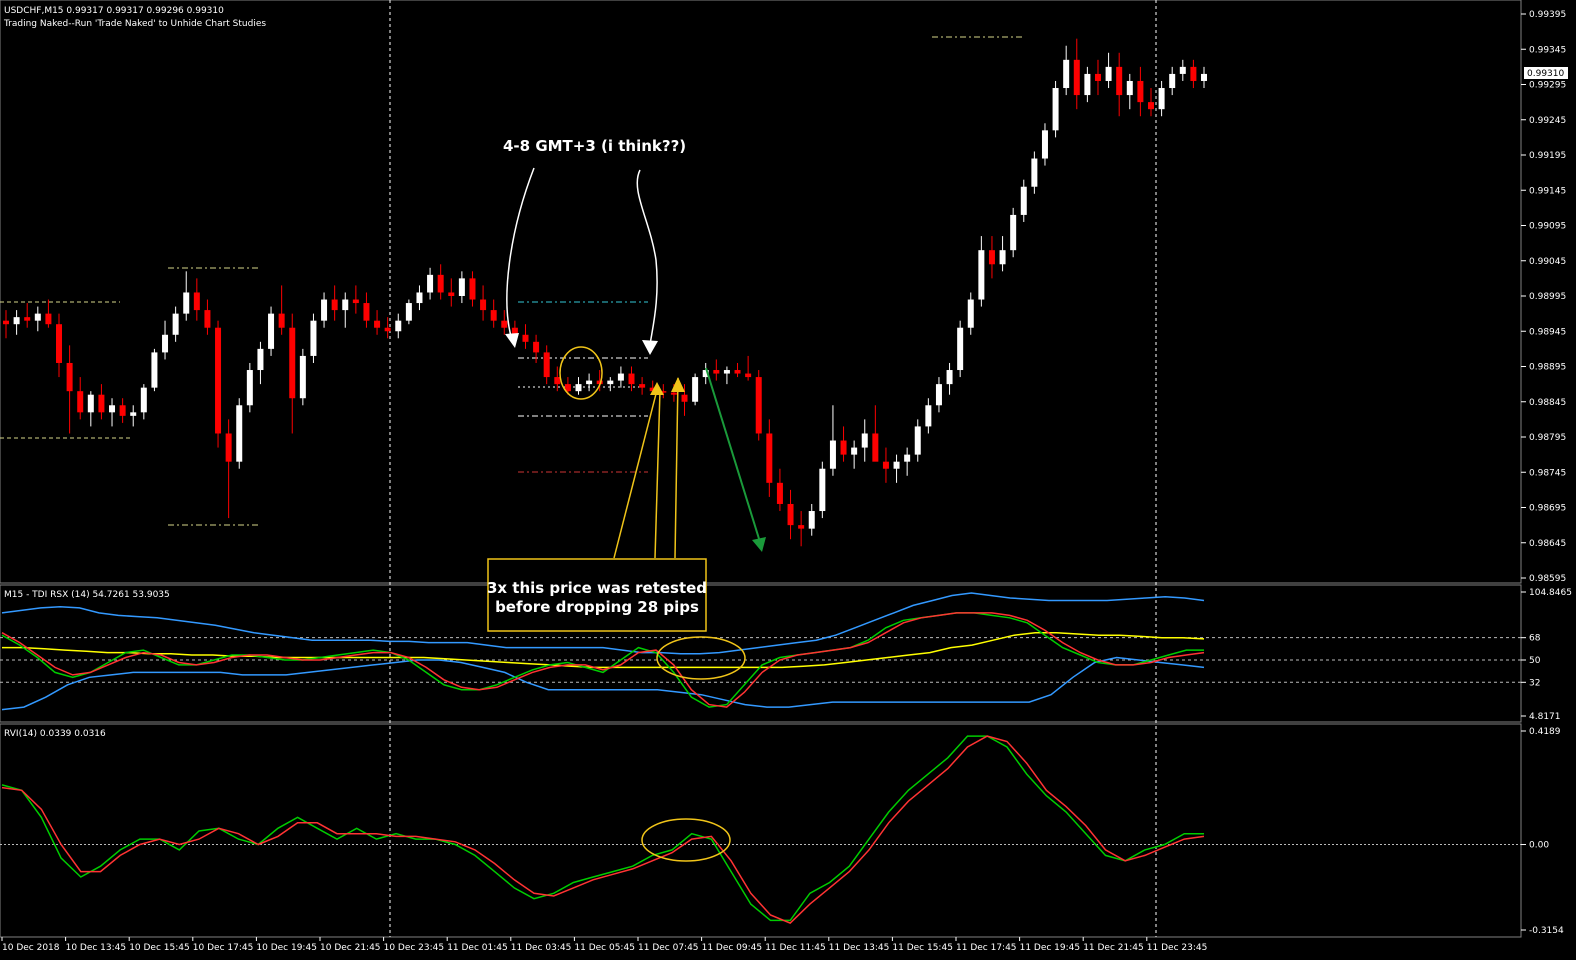  I want to click on time-tick-label: 11 Dec 13:45, so click(859, 948).